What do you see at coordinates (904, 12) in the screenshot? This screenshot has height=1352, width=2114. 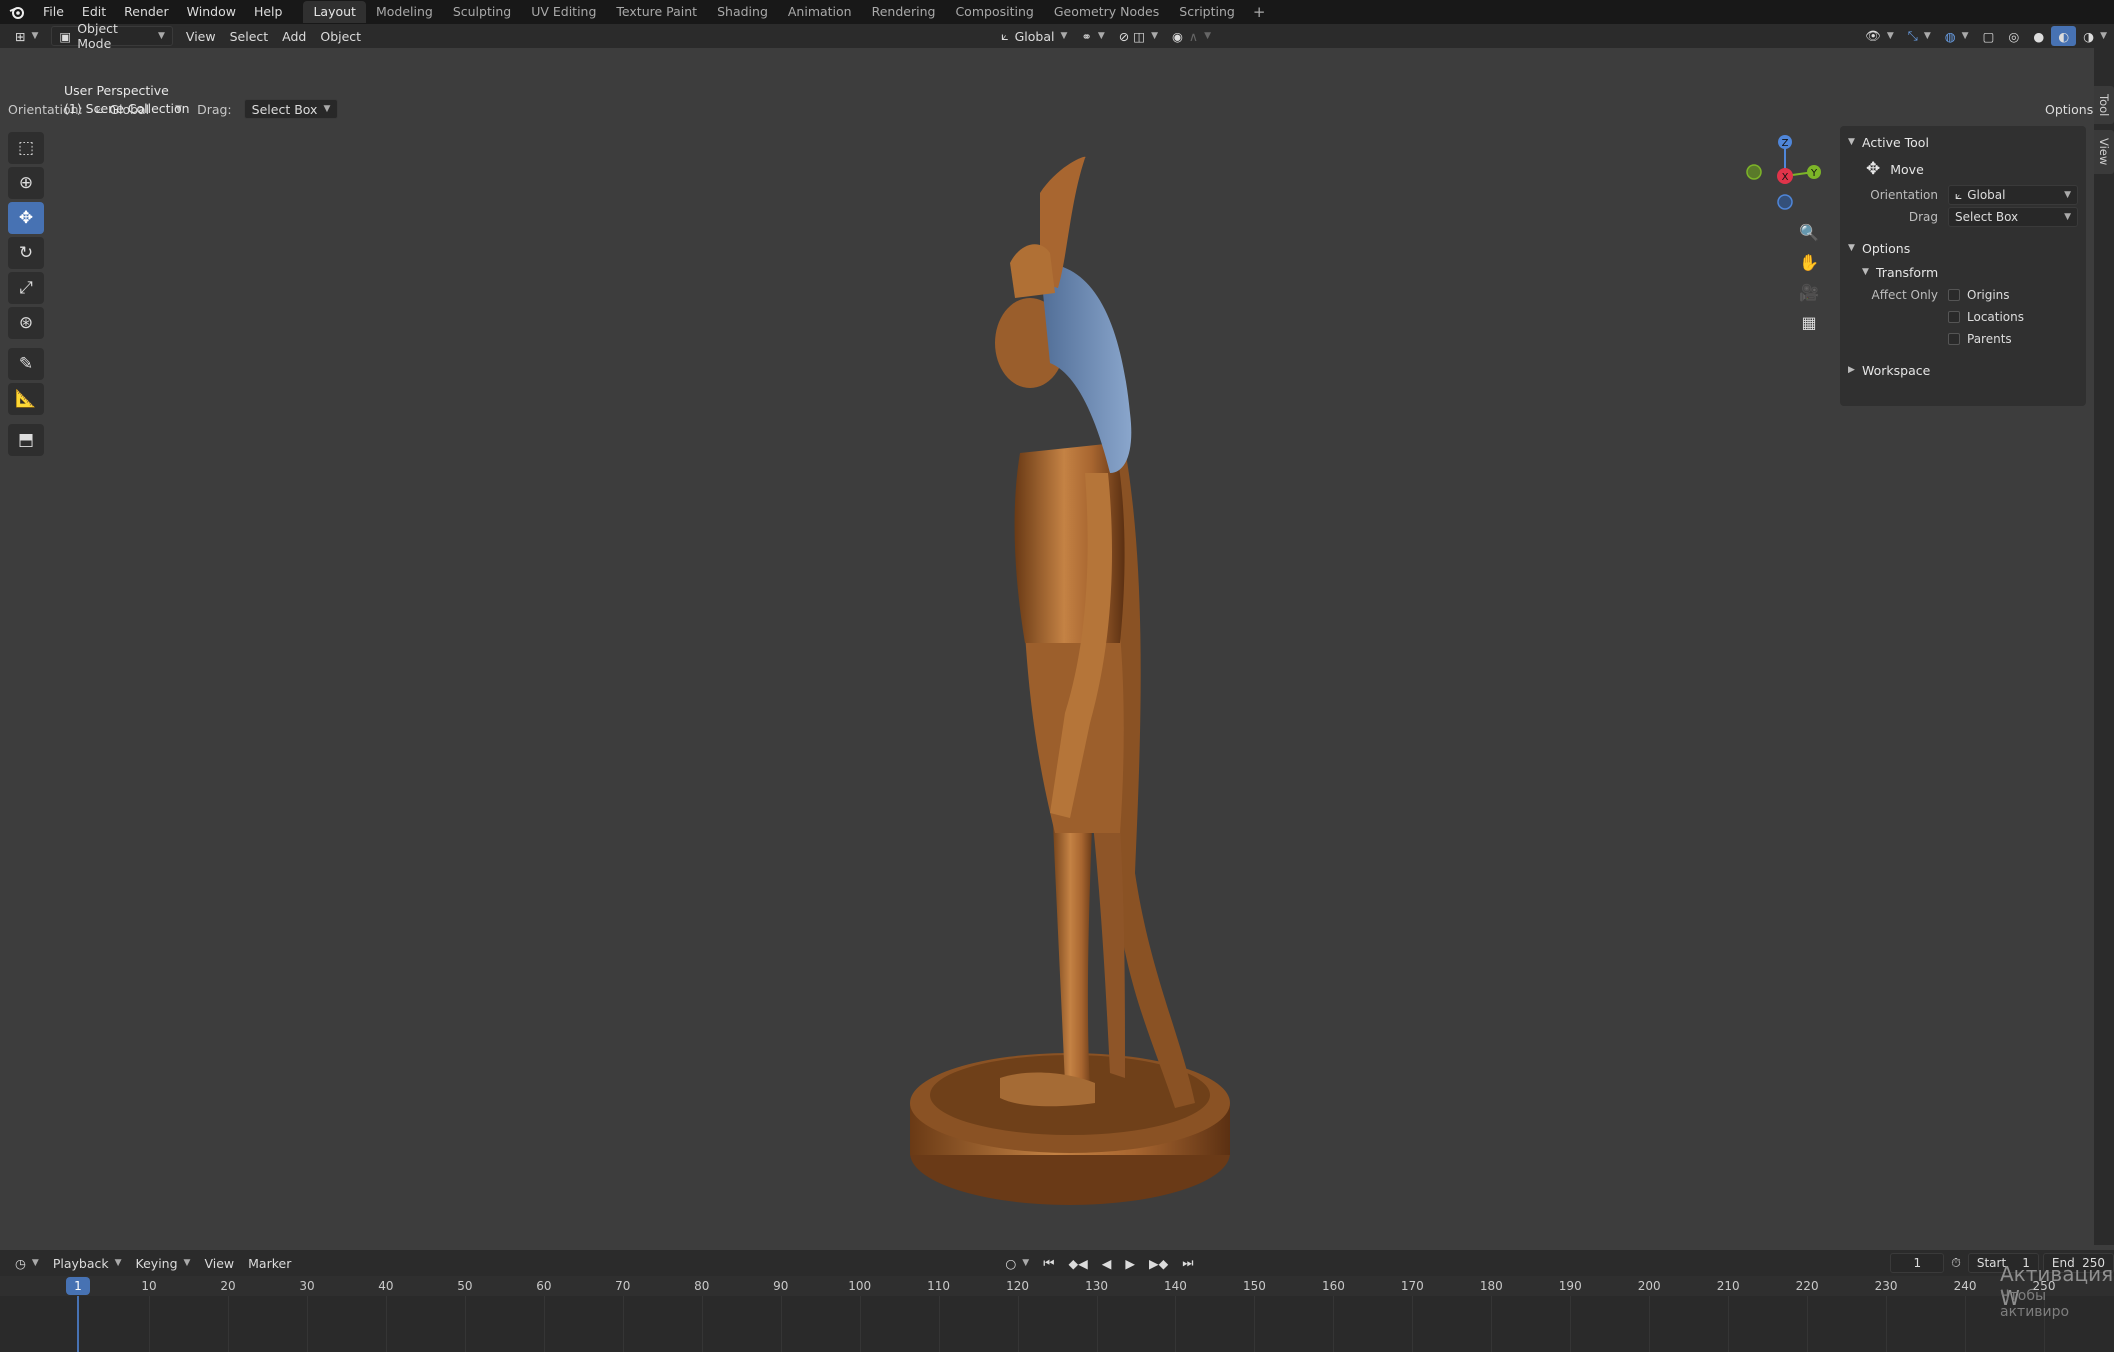 I see `tab-rendering: Rendering` at bounding box center [904, 12].